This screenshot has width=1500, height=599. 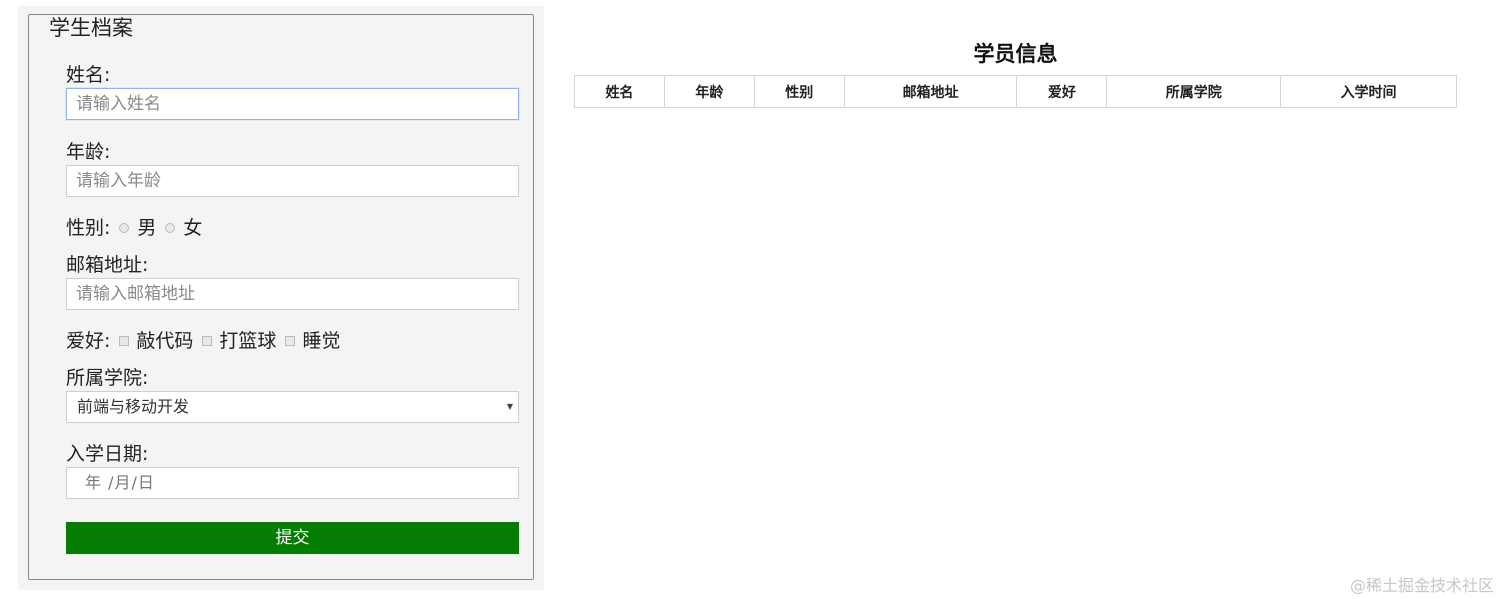 What do you see at coordinates (124, 341) in the screenshot?
I see `hobby-checkbox-coding` at bounding box center [124, 341].